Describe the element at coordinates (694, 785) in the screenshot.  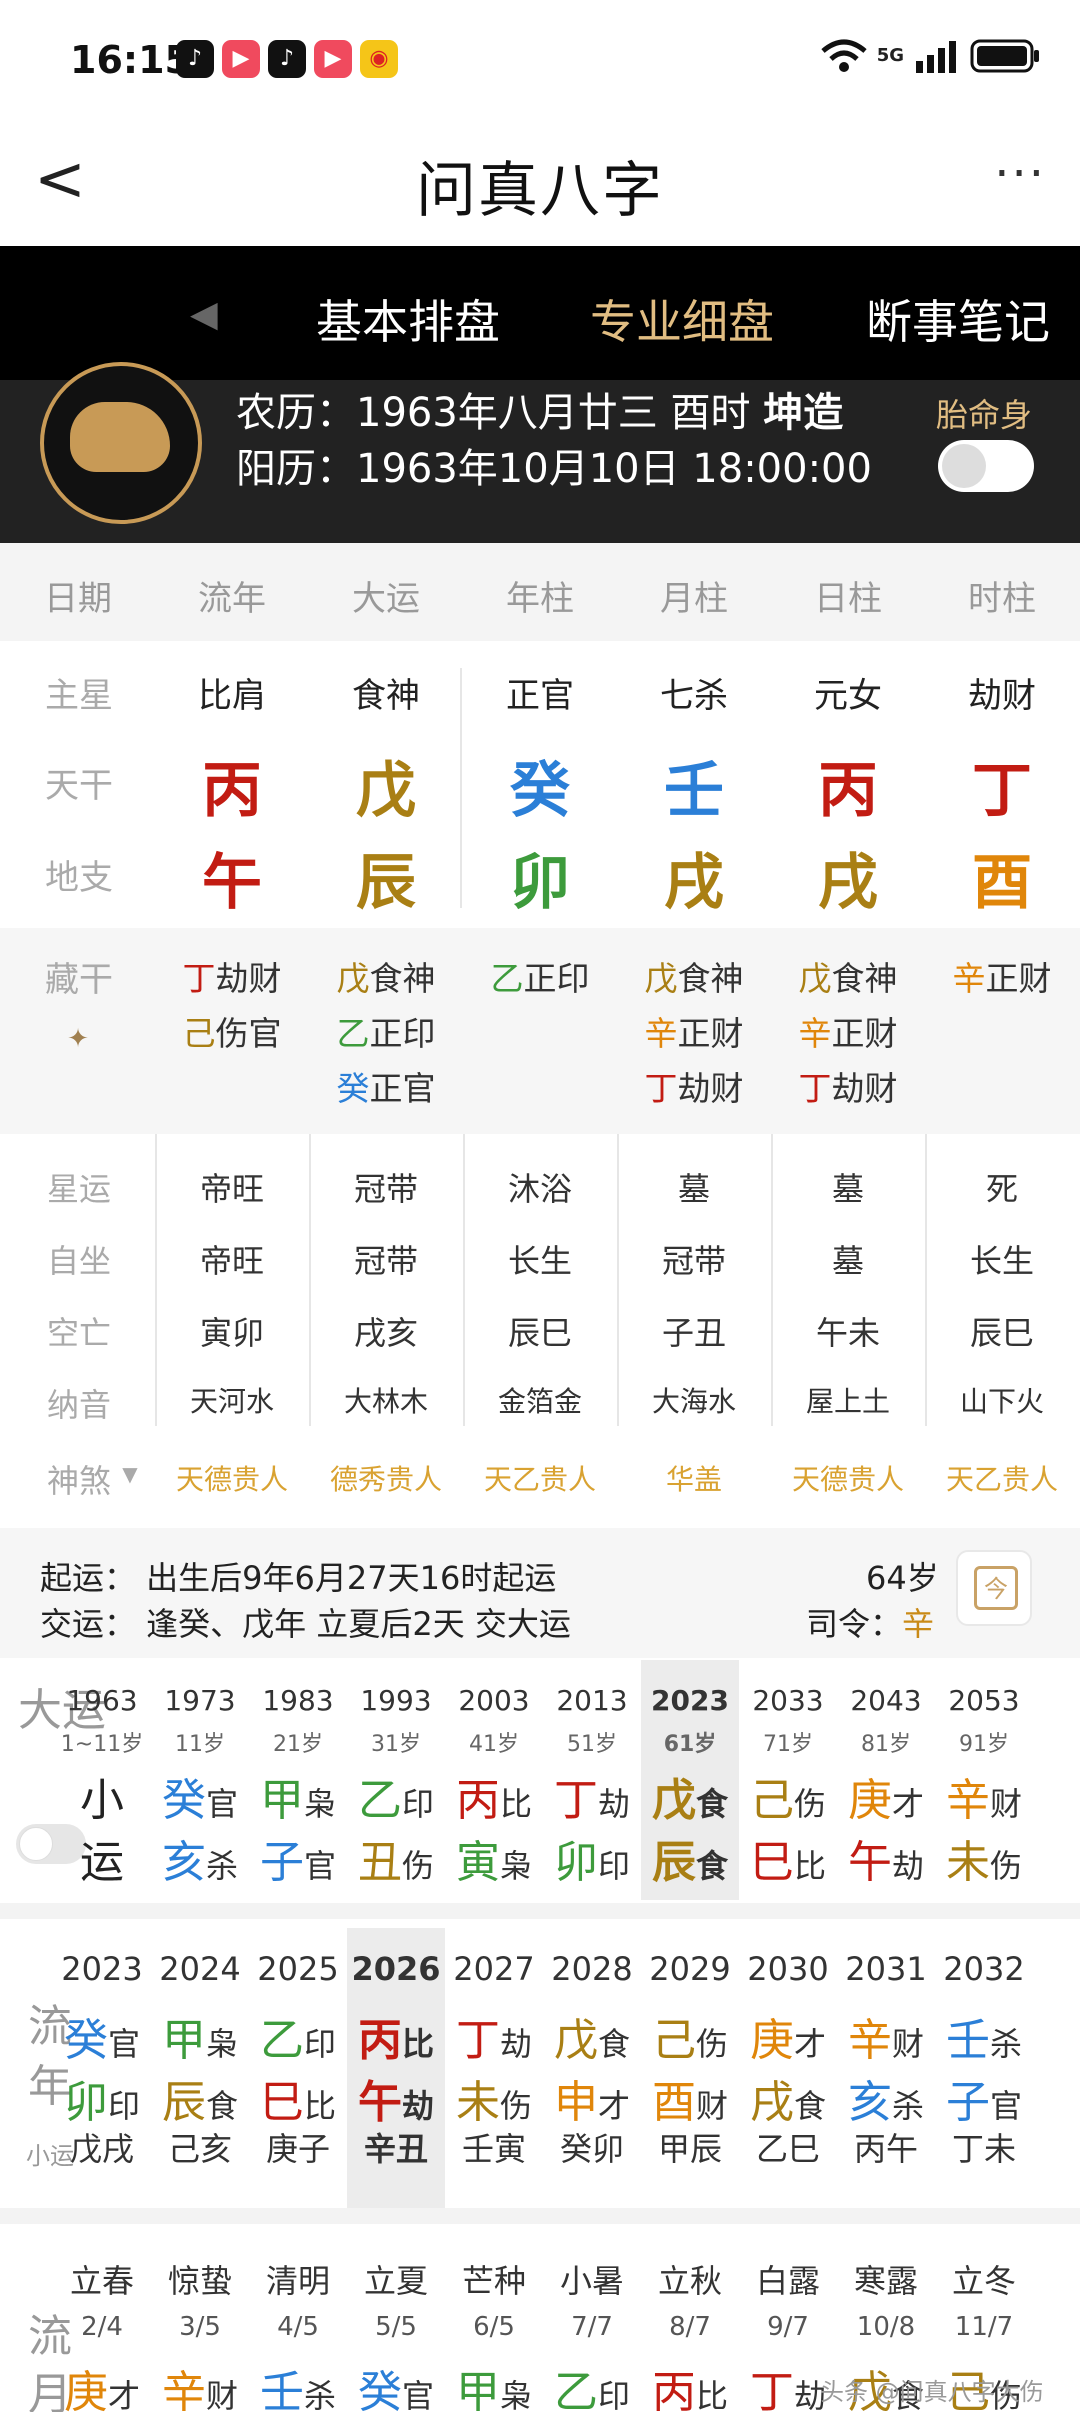
I see `tiangan-cell: 壬` at that location.